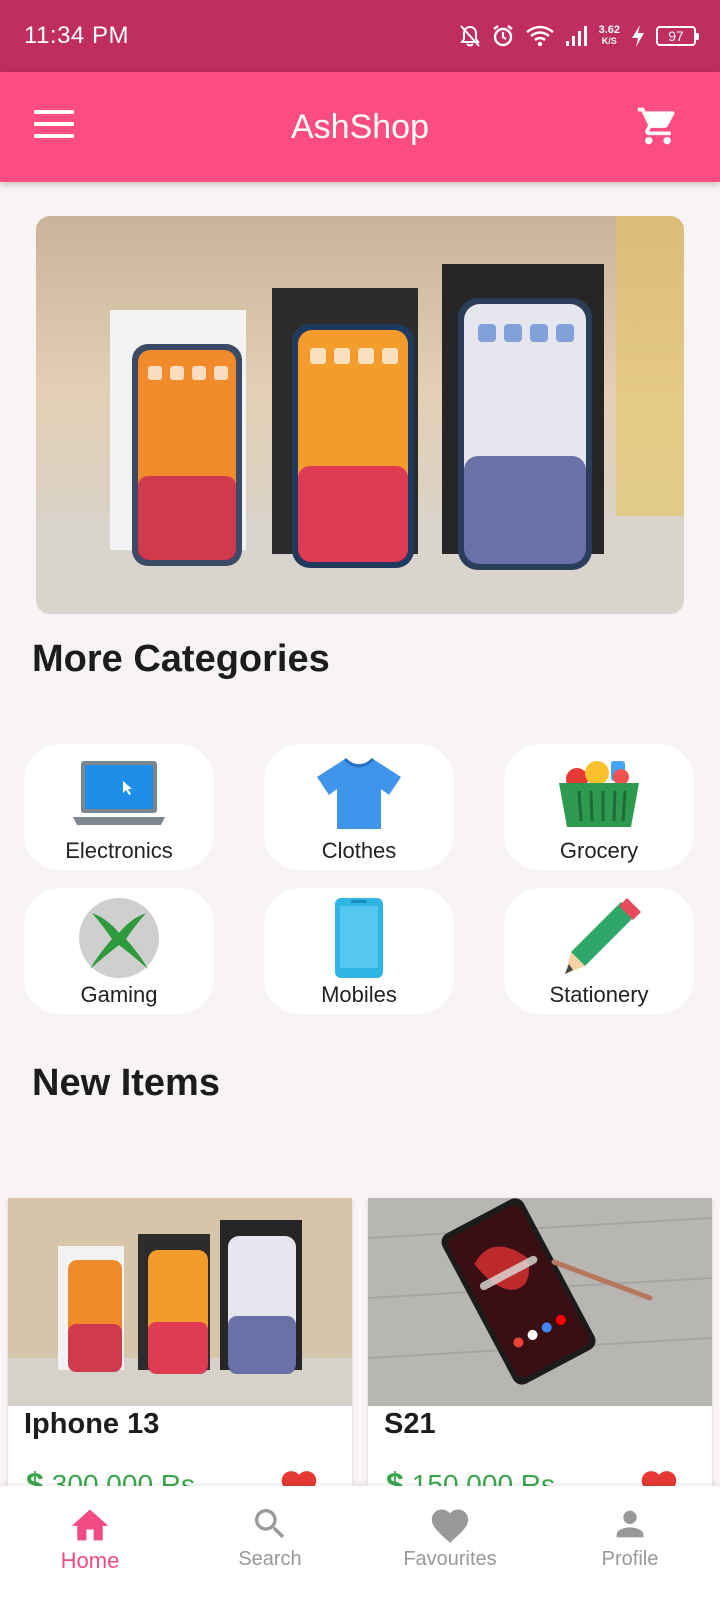 The width and height of the screenshot is (720, 1600). I want to click on product-name: Iphone 13, so click(92, 1424).